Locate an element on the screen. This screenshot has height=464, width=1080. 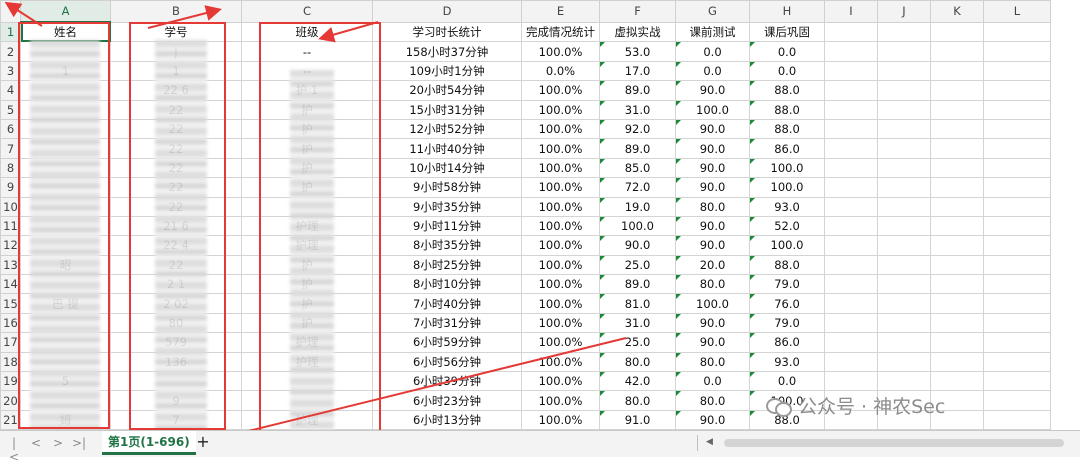
cell-d: 11小时40分钟 is located at coordinates (447, 148).